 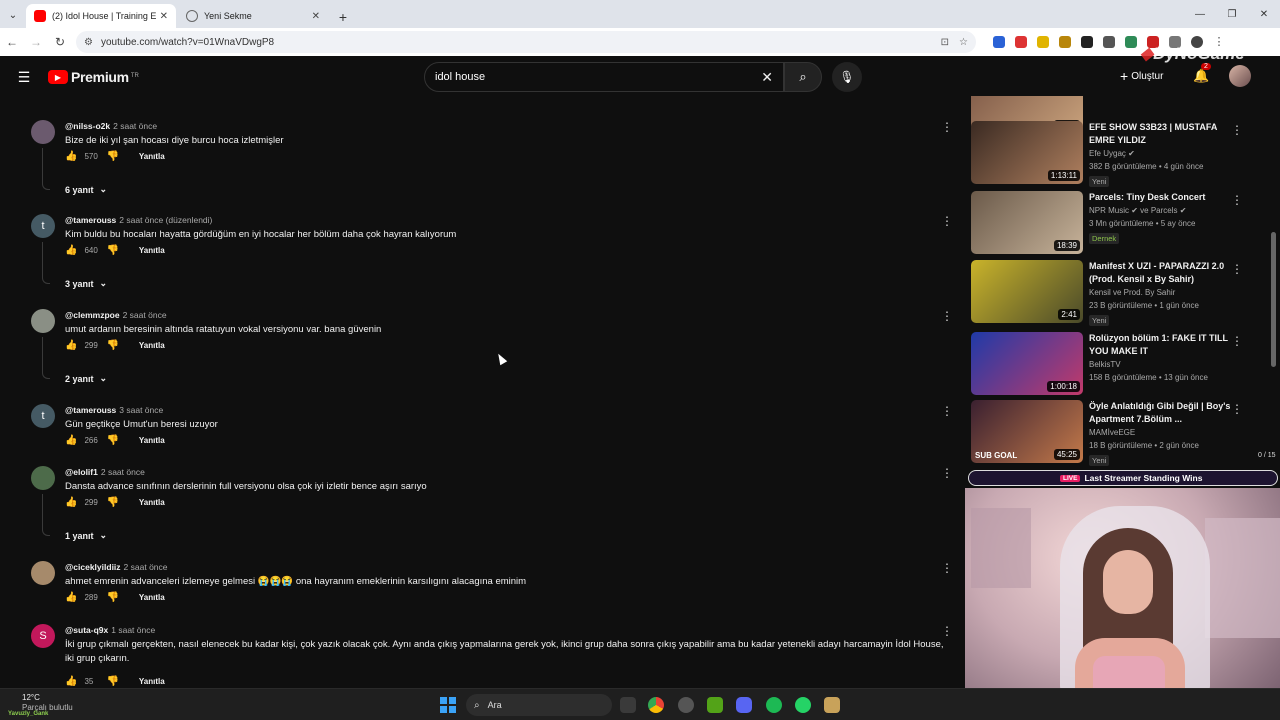 What do you see at coordinates (86, 535) in the screenshot?
I see `view-replies-button: 1 yanıt ⌄` at bounding box center [86, 535].